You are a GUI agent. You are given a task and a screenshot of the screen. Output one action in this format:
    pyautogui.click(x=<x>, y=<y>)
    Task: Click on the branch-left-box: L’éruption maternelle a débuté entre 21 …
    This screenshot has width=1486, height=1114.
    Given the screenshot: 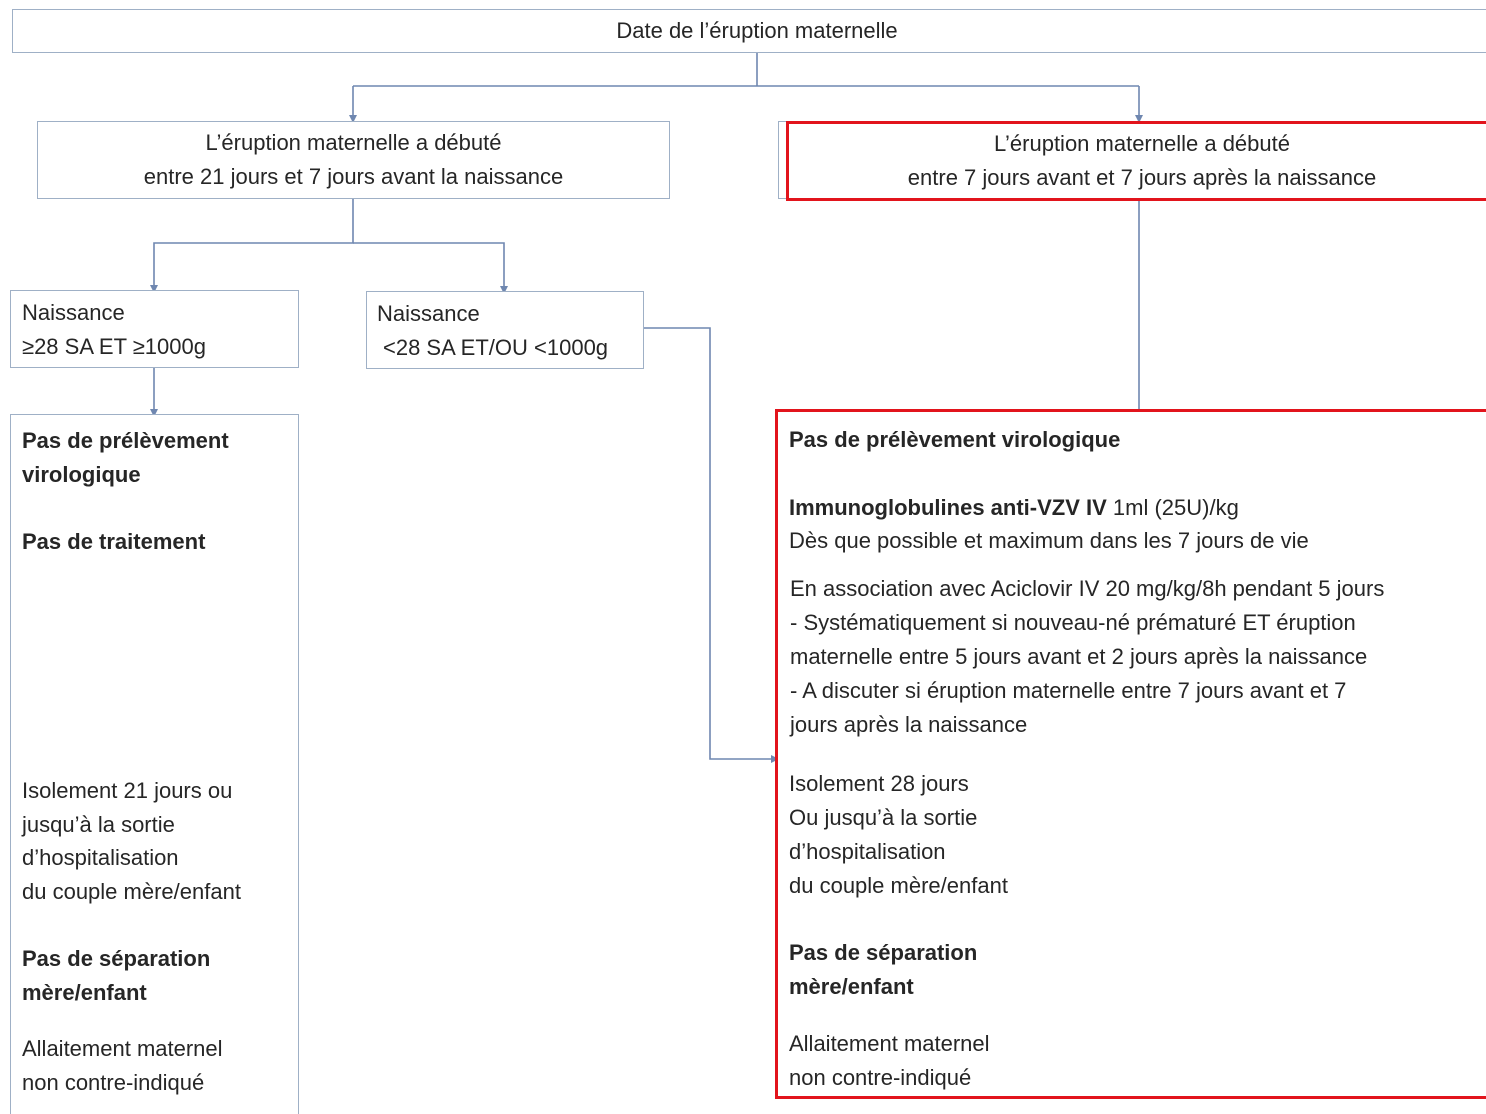 What is the action you would take?
    pyautogui.click(x=353, y=160)
    